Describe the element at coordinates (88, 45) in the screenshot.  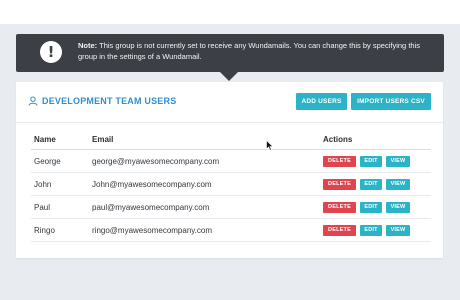
I see `notice-label: Note:` at that location.